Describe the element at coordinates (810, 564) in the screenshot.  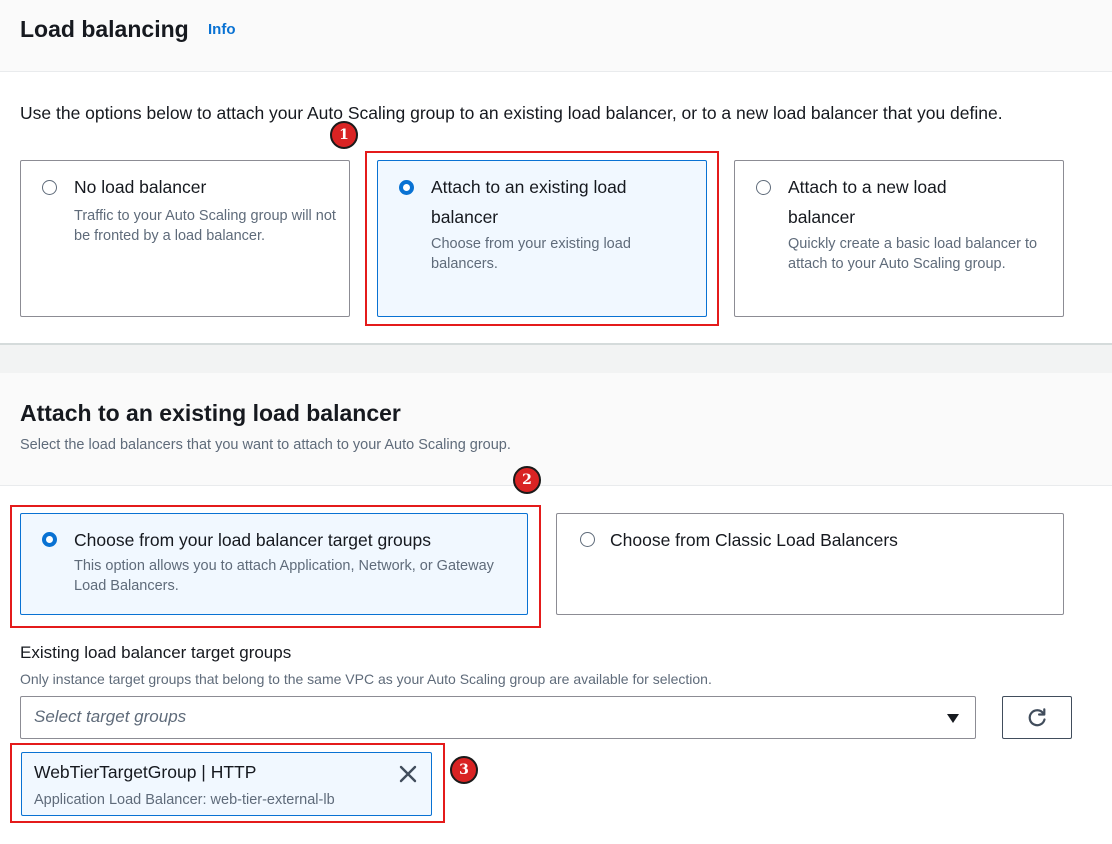
I see `option-classic-lb: Choose from Classic Load Balancers` at that location.